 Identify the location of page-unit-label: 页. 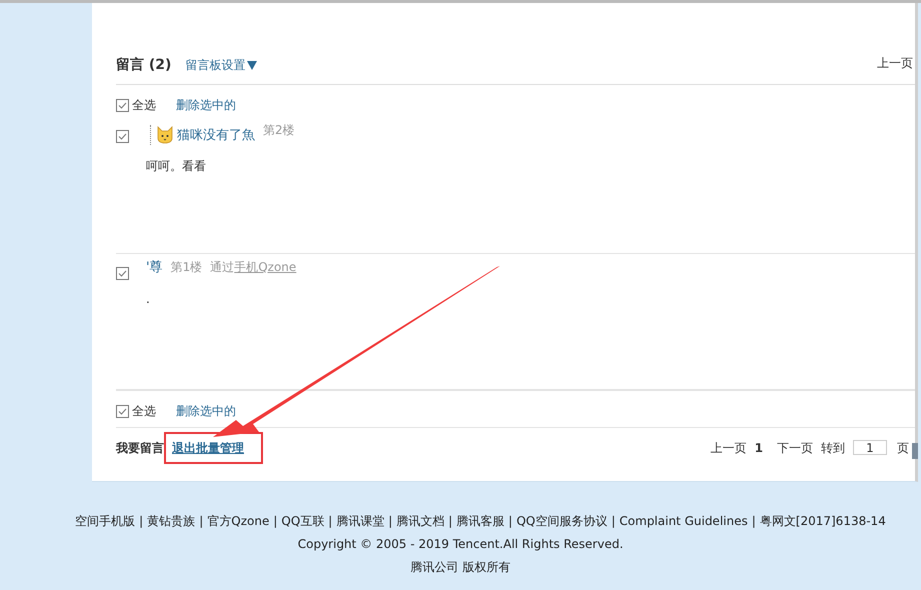
(903, 448).